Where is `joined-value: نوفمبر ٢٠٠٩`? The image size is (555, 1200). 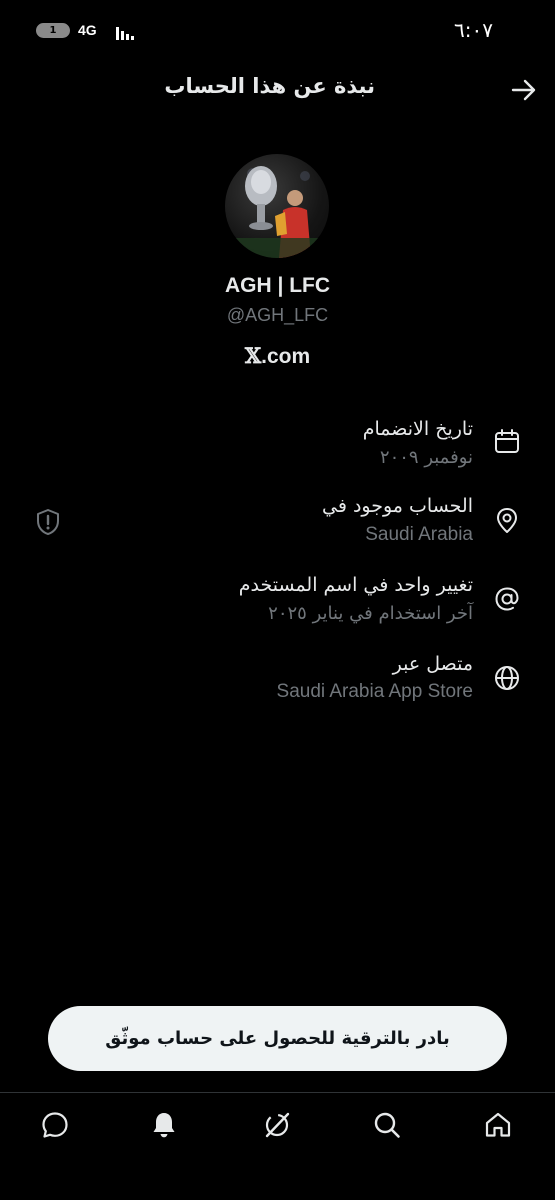 joined-value: نوفمبر ٢٠٠٩ is located at coordinates (426, 457).